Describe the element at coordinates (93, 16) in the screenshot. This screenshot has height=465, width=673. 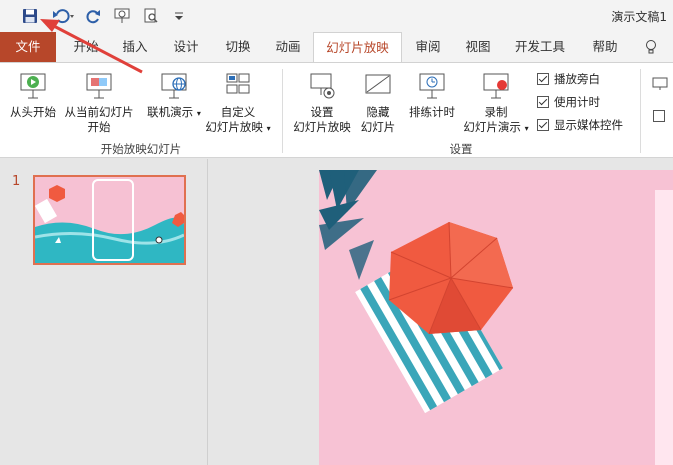
I see `redo-icon` at that location.